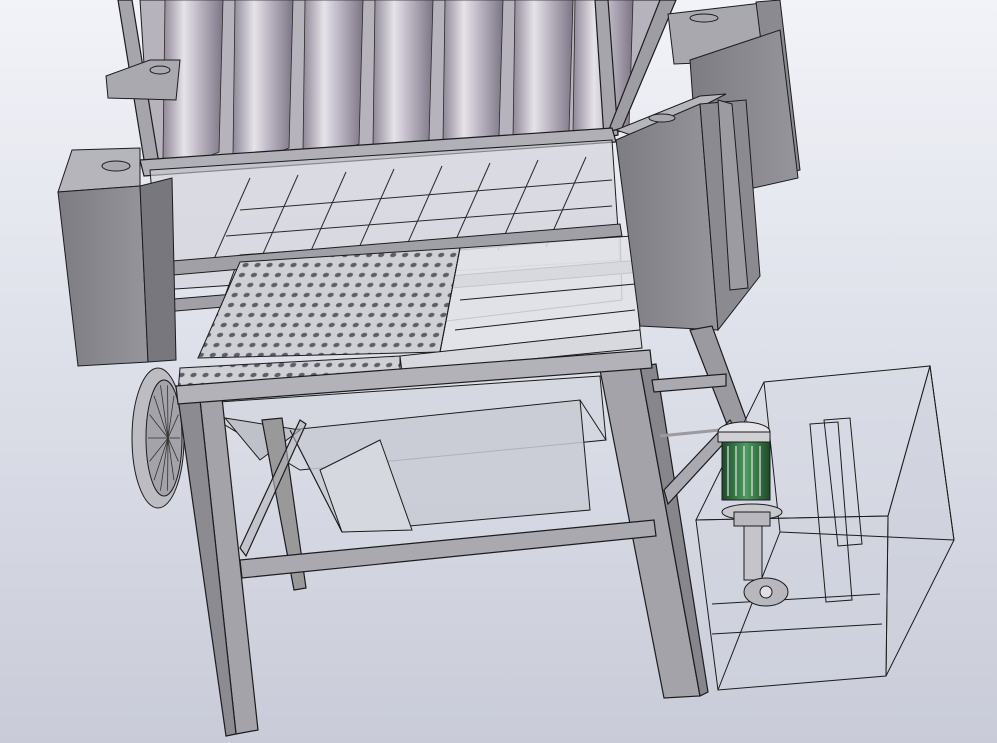 The image size is (997, 743). What do you see at coordinates (687, 212) in the screenshot?
I see `header-box-right` at bounding box center [687, 212].